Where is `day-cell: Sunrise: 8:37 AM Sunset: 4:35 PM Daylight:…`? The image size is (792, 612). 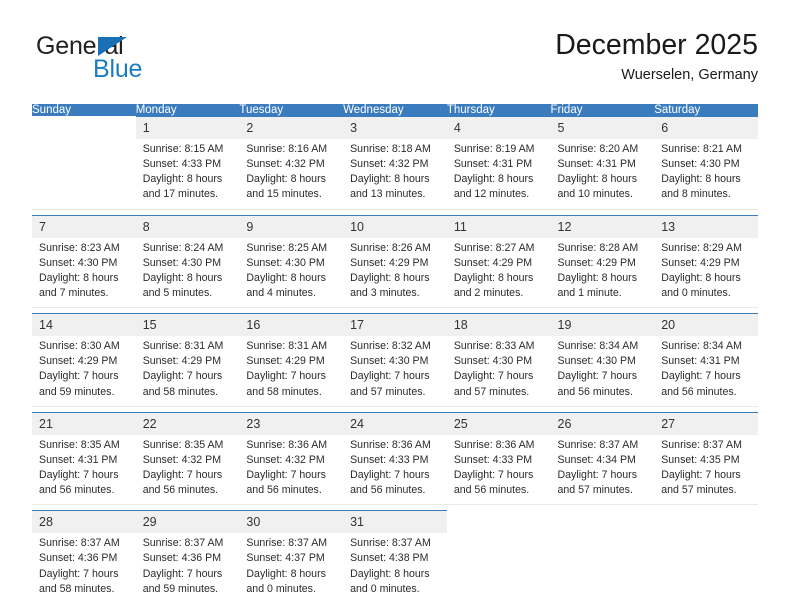
day-cell: Sunrise: 8:37 AM Sunset: 4:35 PM Daylight:… is located at coordinates (706, 469).